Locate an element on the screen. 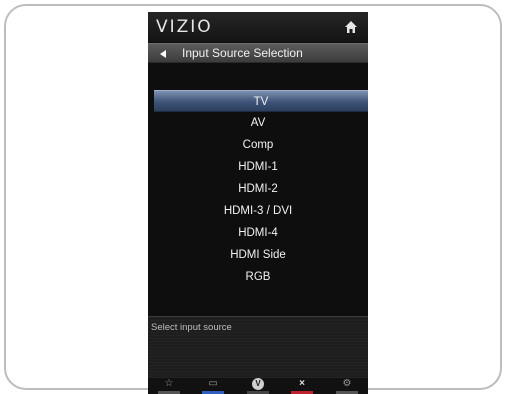 Image resolution: width=506 pixels, height=394 pixels. input-option-hdmi-1: HDMI-1 is located at coordinates (258, 167).